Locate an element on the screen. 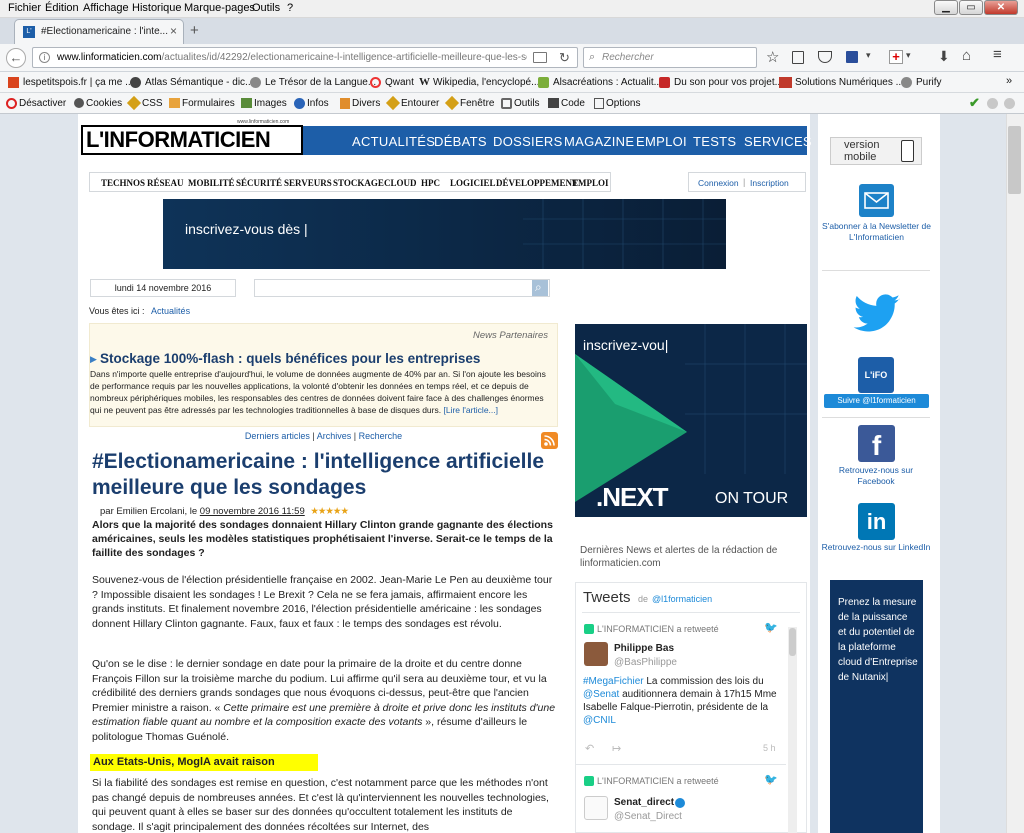  page-scroll-thumb is located at coordinates (1014, 160).